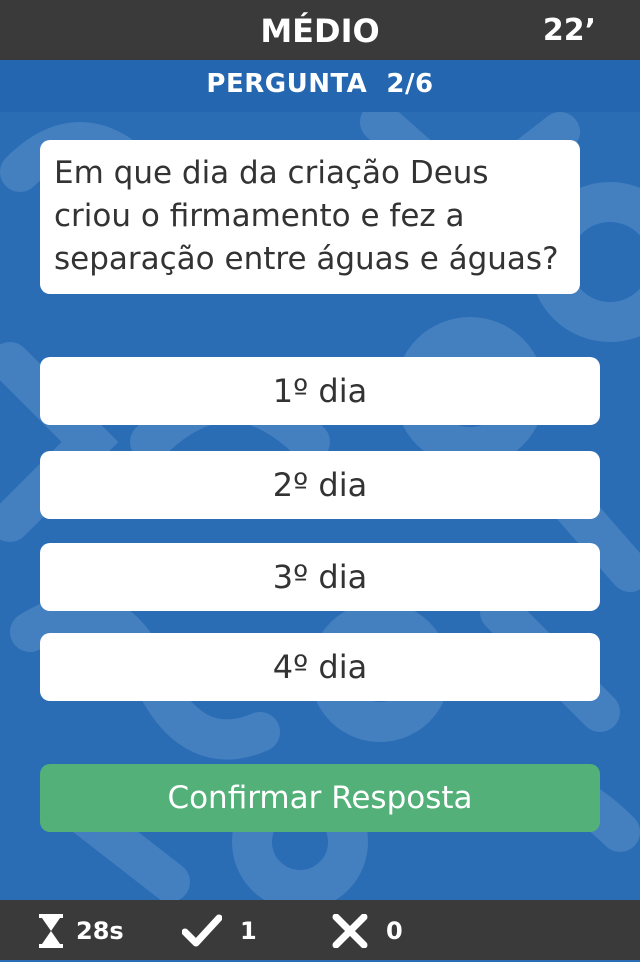 The image size is (640, 962). What do you see at coordinates (320, 930) in the screenshot?
I see `stats-bar: 28s 1 0` at bounding box center [320, 930].